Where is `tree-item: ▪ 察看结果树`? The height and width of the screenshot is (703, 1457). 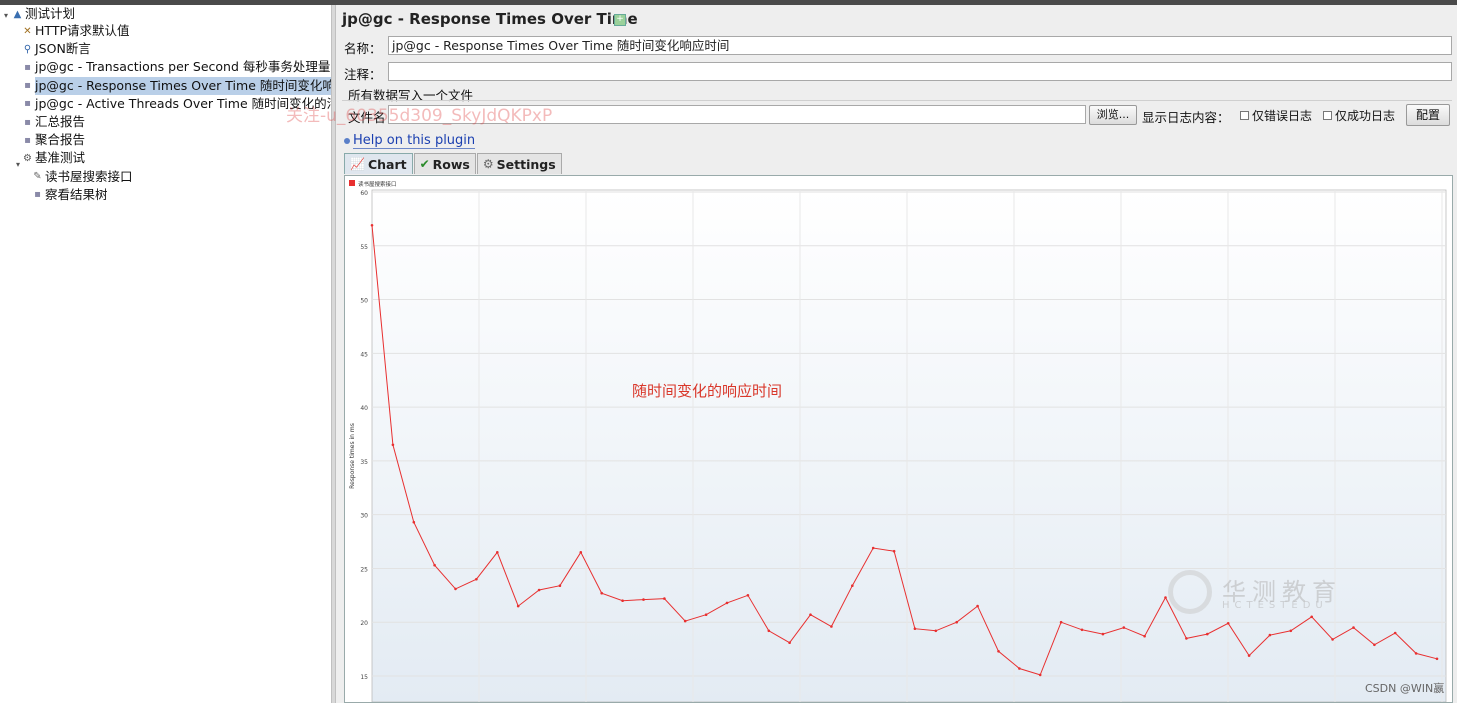
tree-item: ▪ 察看结果树 is located at coordinates (70, 195).